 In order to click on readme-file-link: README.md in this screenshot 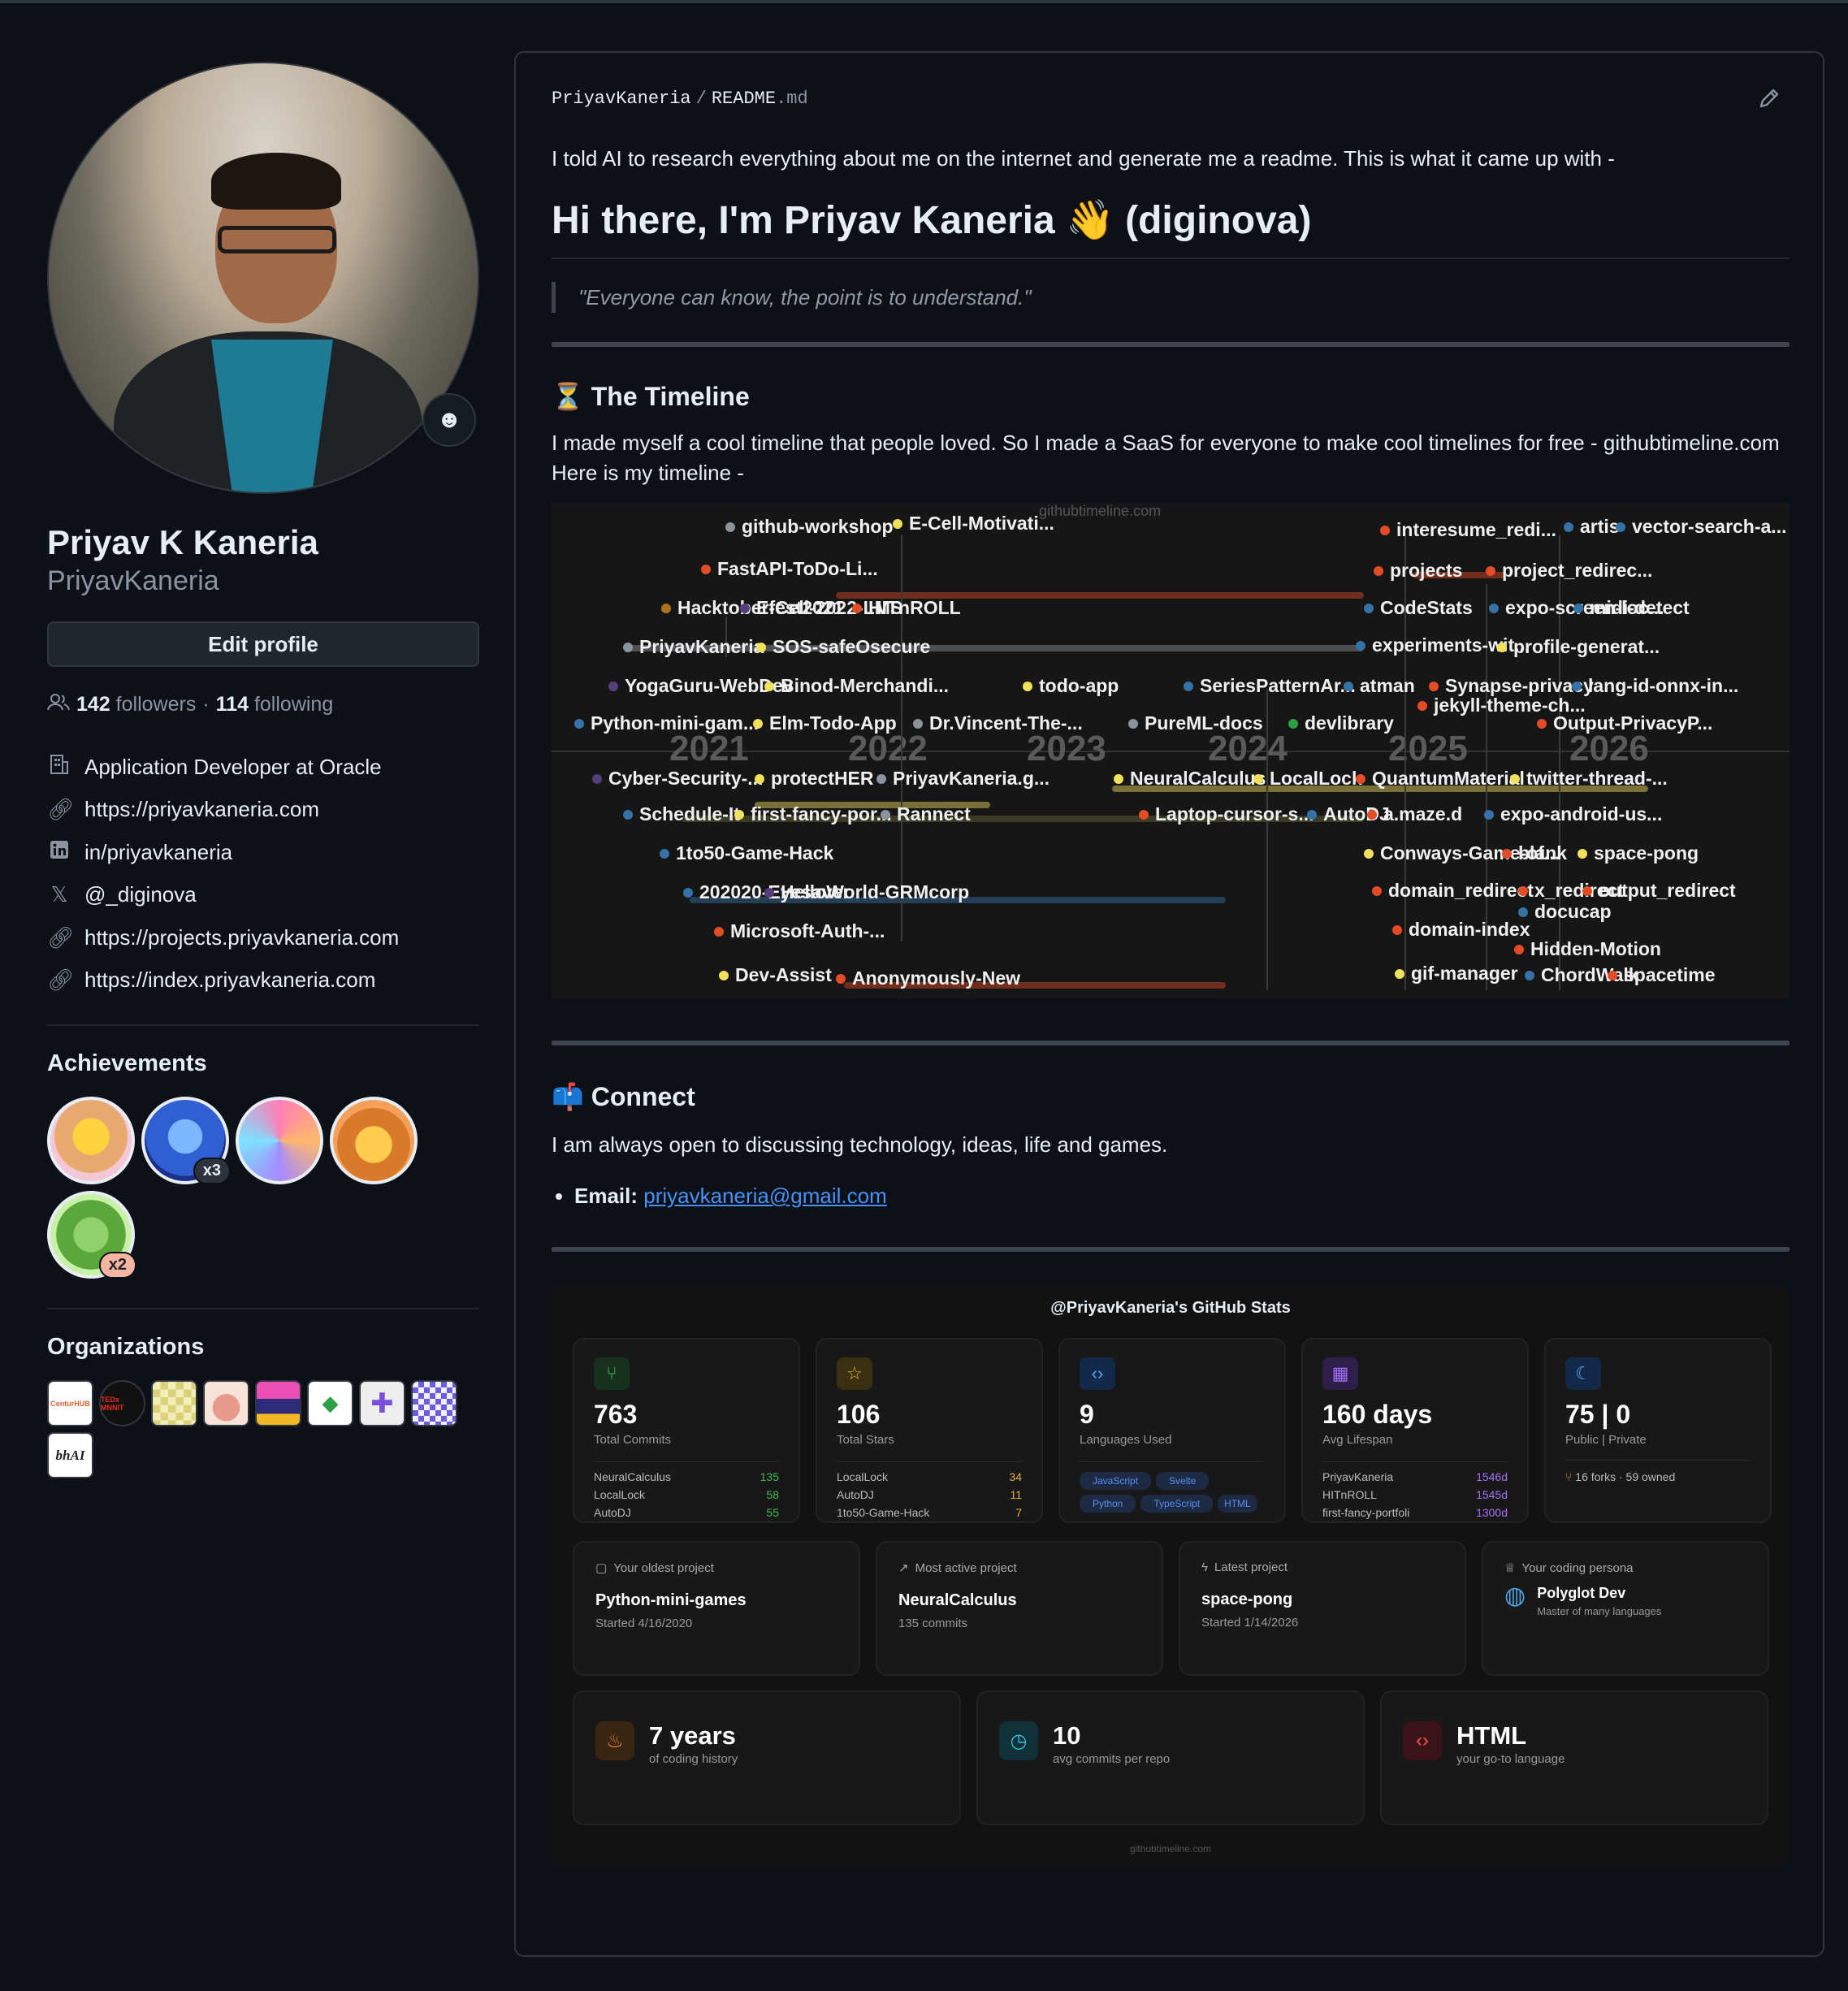, I will do `click(760, 99)`.